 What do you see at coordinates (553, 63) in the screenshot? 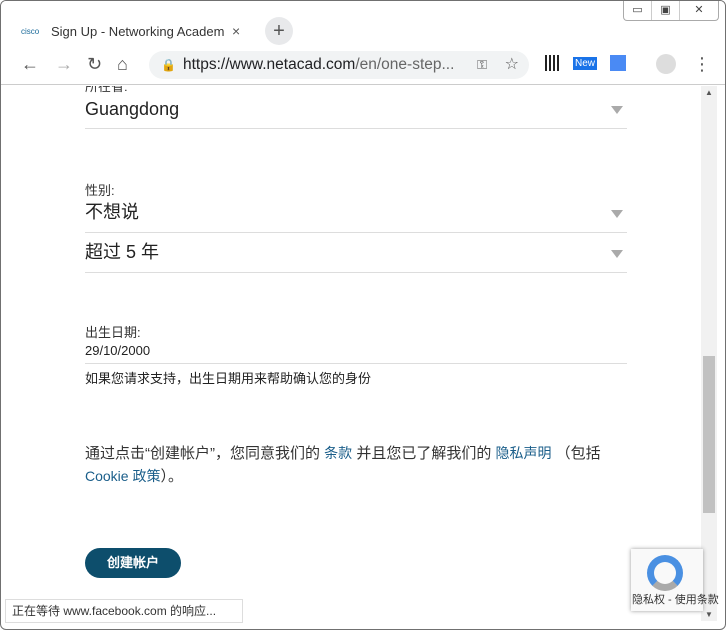
I see `qr-code-icon` at bounding box center [553, 63].